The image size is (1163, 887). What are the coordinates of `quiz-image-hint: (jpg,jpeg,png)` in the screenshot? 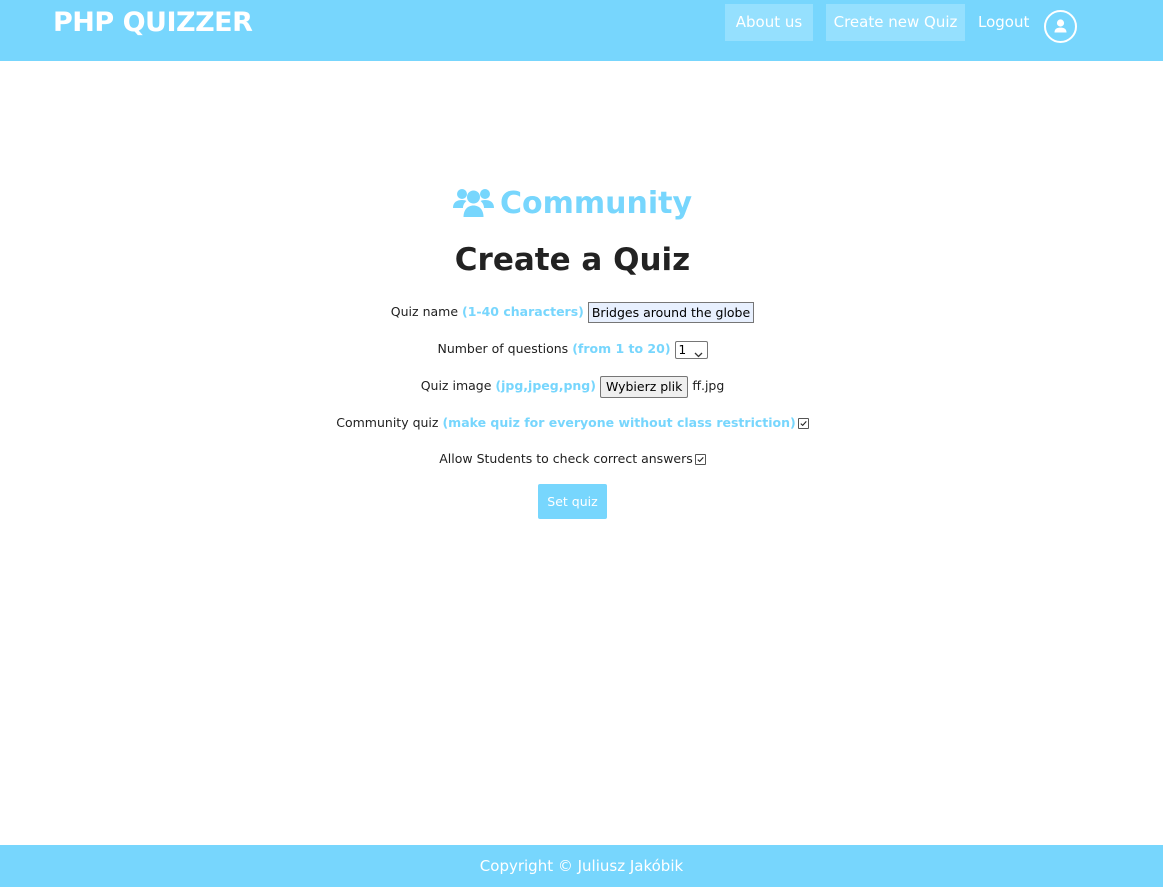 It's located at (545, 385).